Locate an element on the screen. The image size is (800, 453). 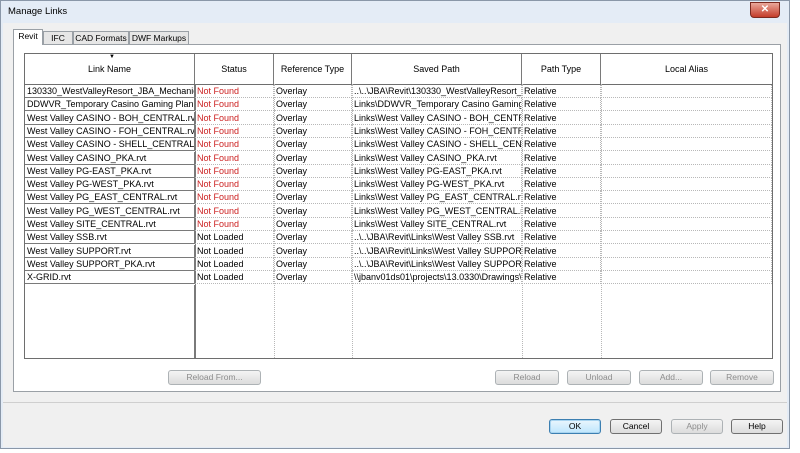
cell-saved-path: Links\West Valley CASINO - SHELL_CENTR is located at coordinates (437, 145).